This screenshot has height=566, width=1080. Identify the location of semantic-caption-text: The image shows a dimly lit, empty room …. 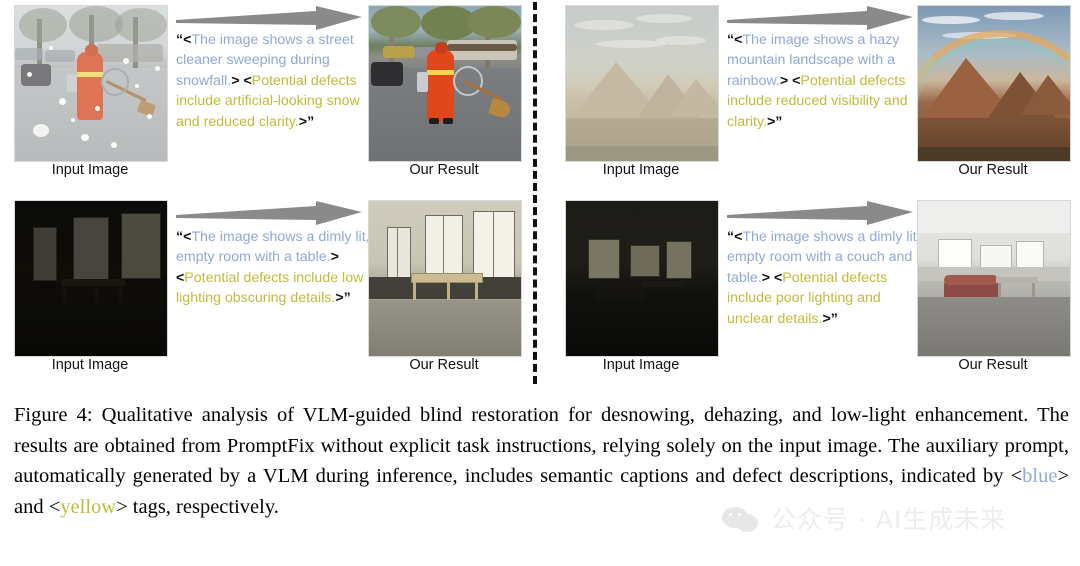
(273, 247).